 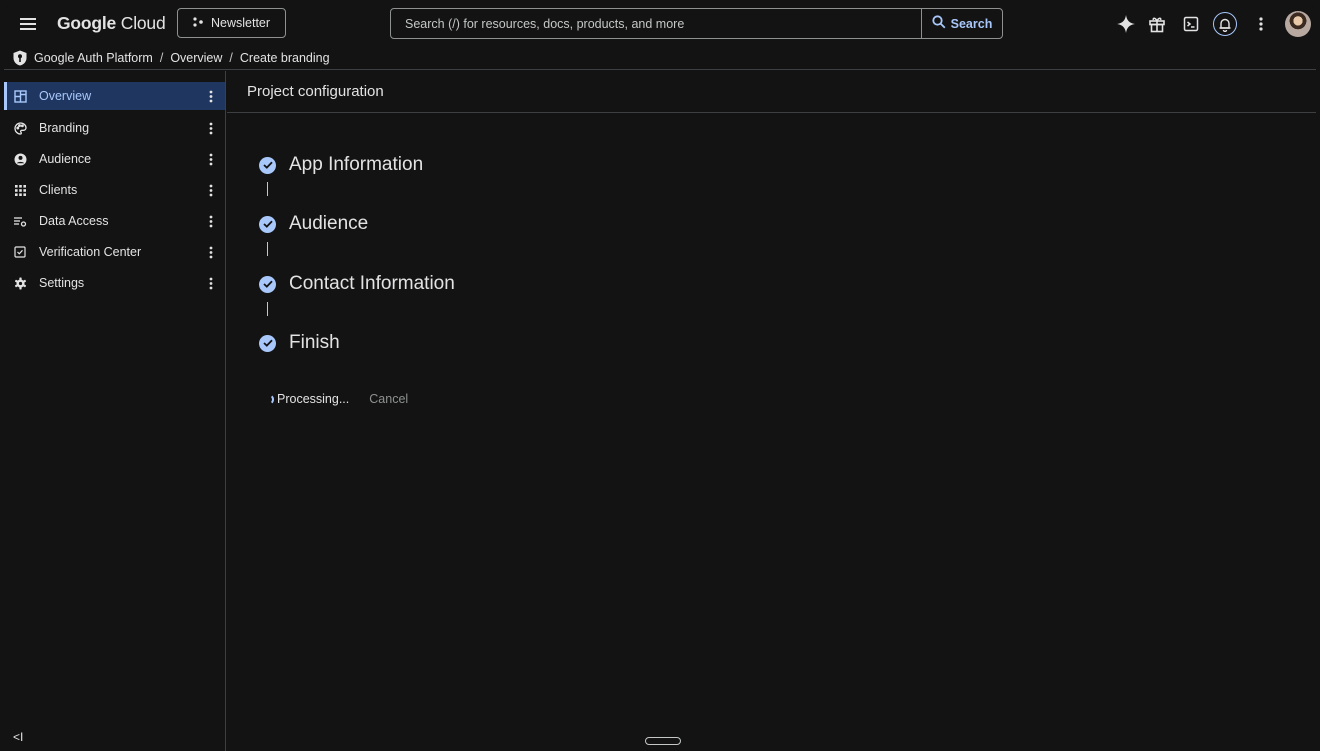 I want to click on step-label: Audience, so click(x=329, y=223).